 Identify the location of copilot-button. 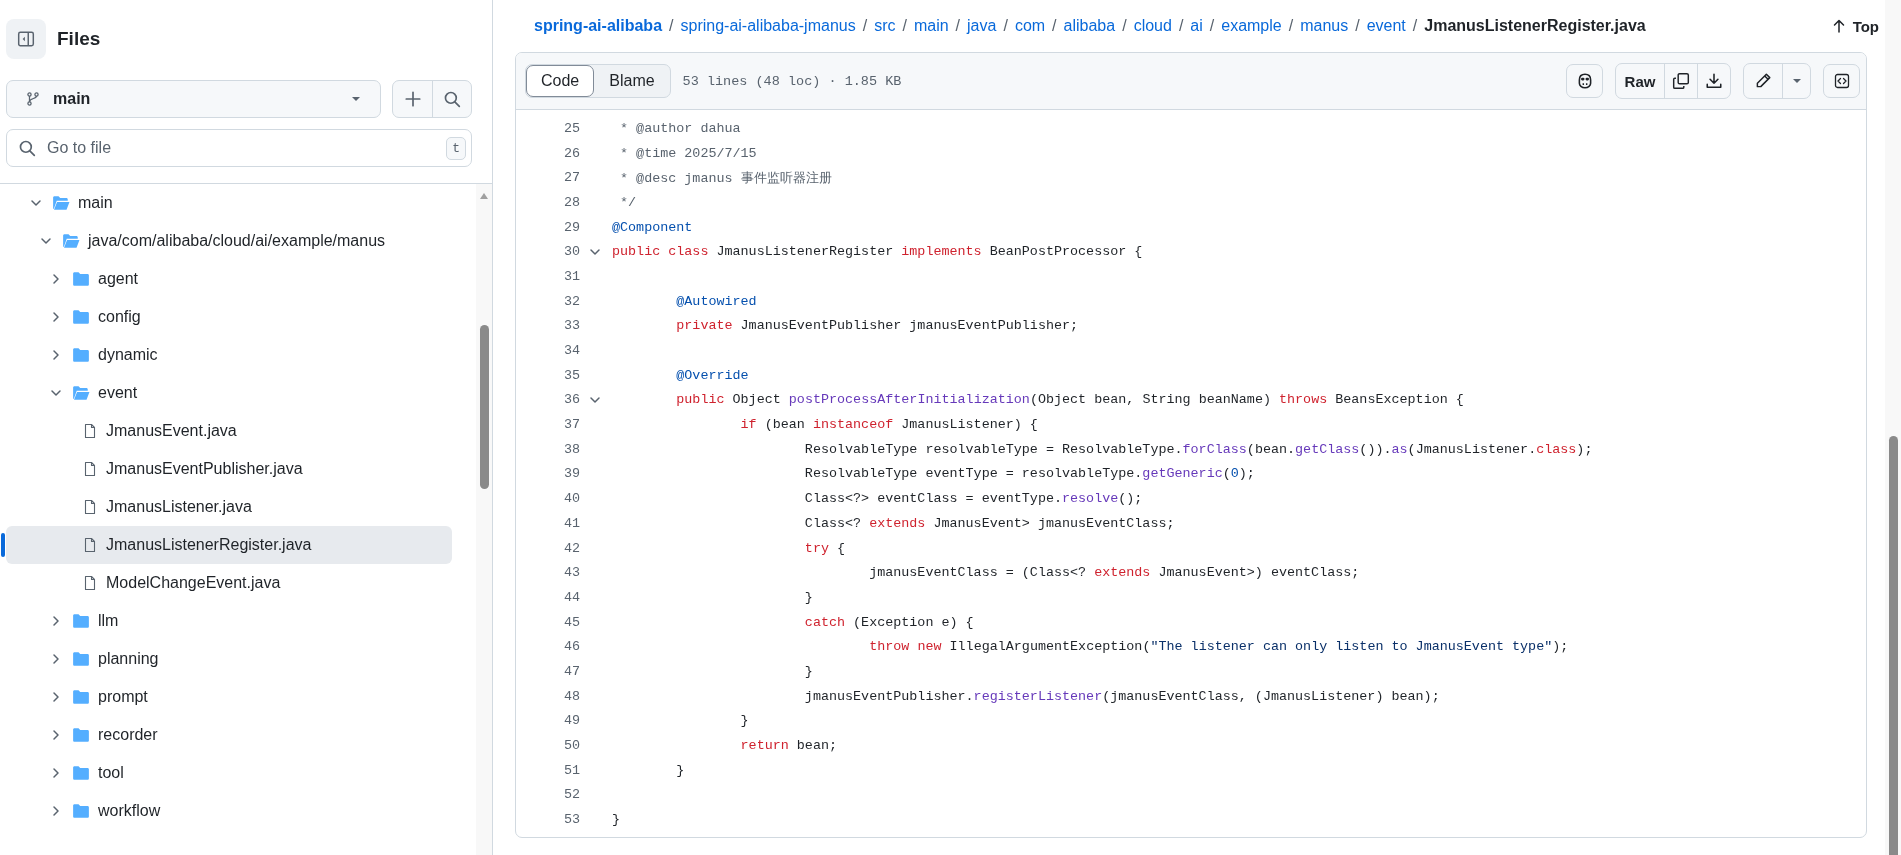
(1584, 81).